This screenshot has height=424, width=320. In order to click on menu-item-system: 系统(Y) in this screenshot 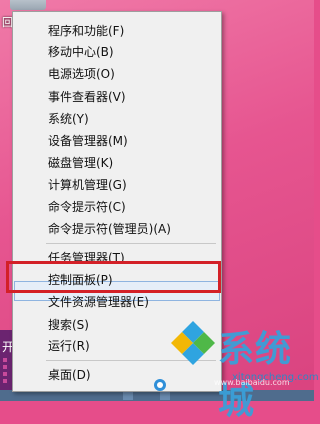, I will do `click(68, 119)`.